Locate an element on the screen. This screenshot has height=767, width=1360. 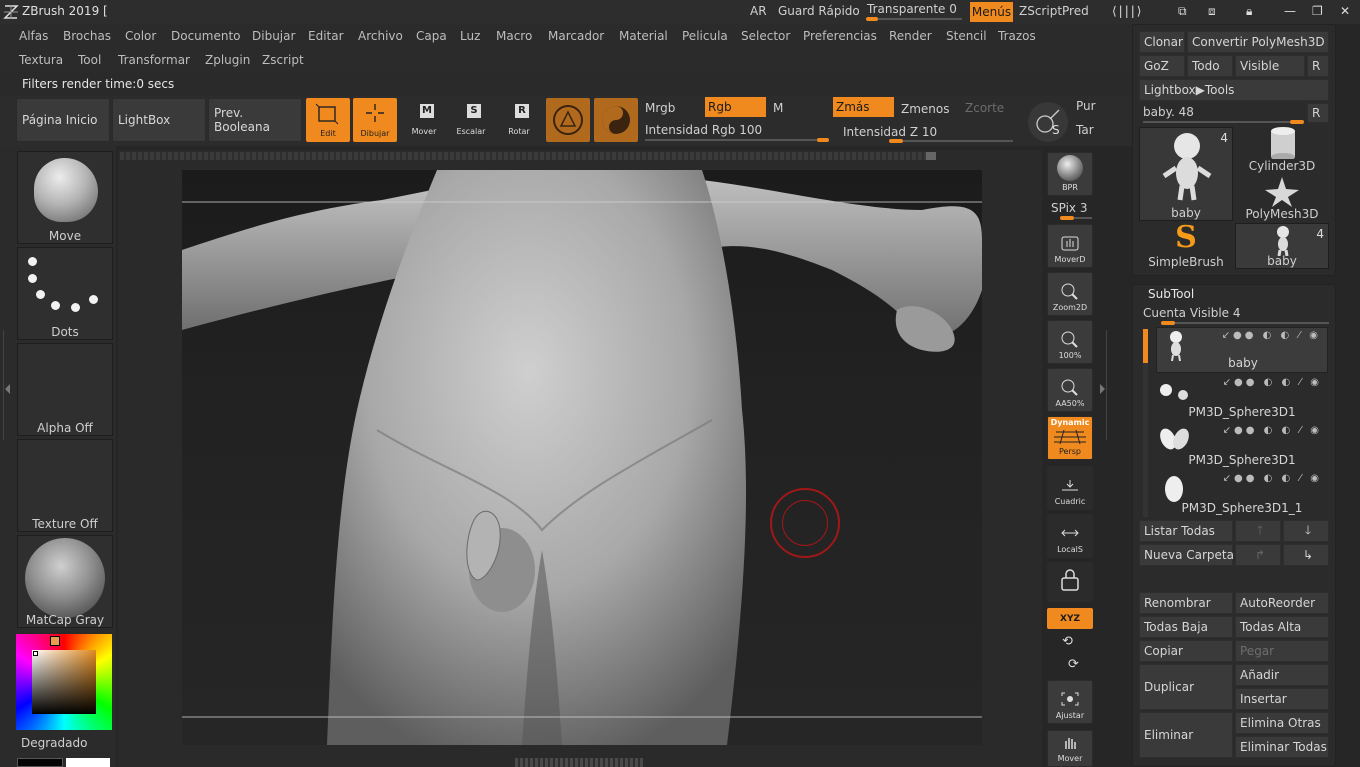
scale-mode-button: S Escalar is located at coordinates (471, 120).